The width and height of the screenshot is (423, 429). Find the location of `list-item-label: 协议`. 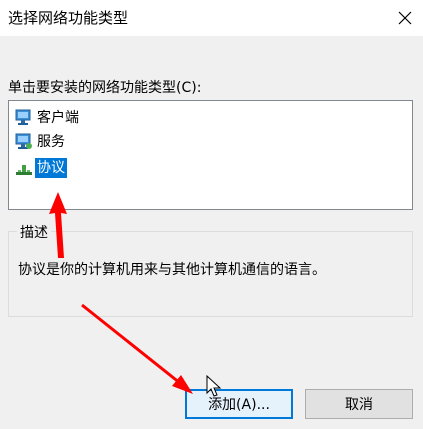

list-item-label: 协议 is located at coordinates (51, 168).